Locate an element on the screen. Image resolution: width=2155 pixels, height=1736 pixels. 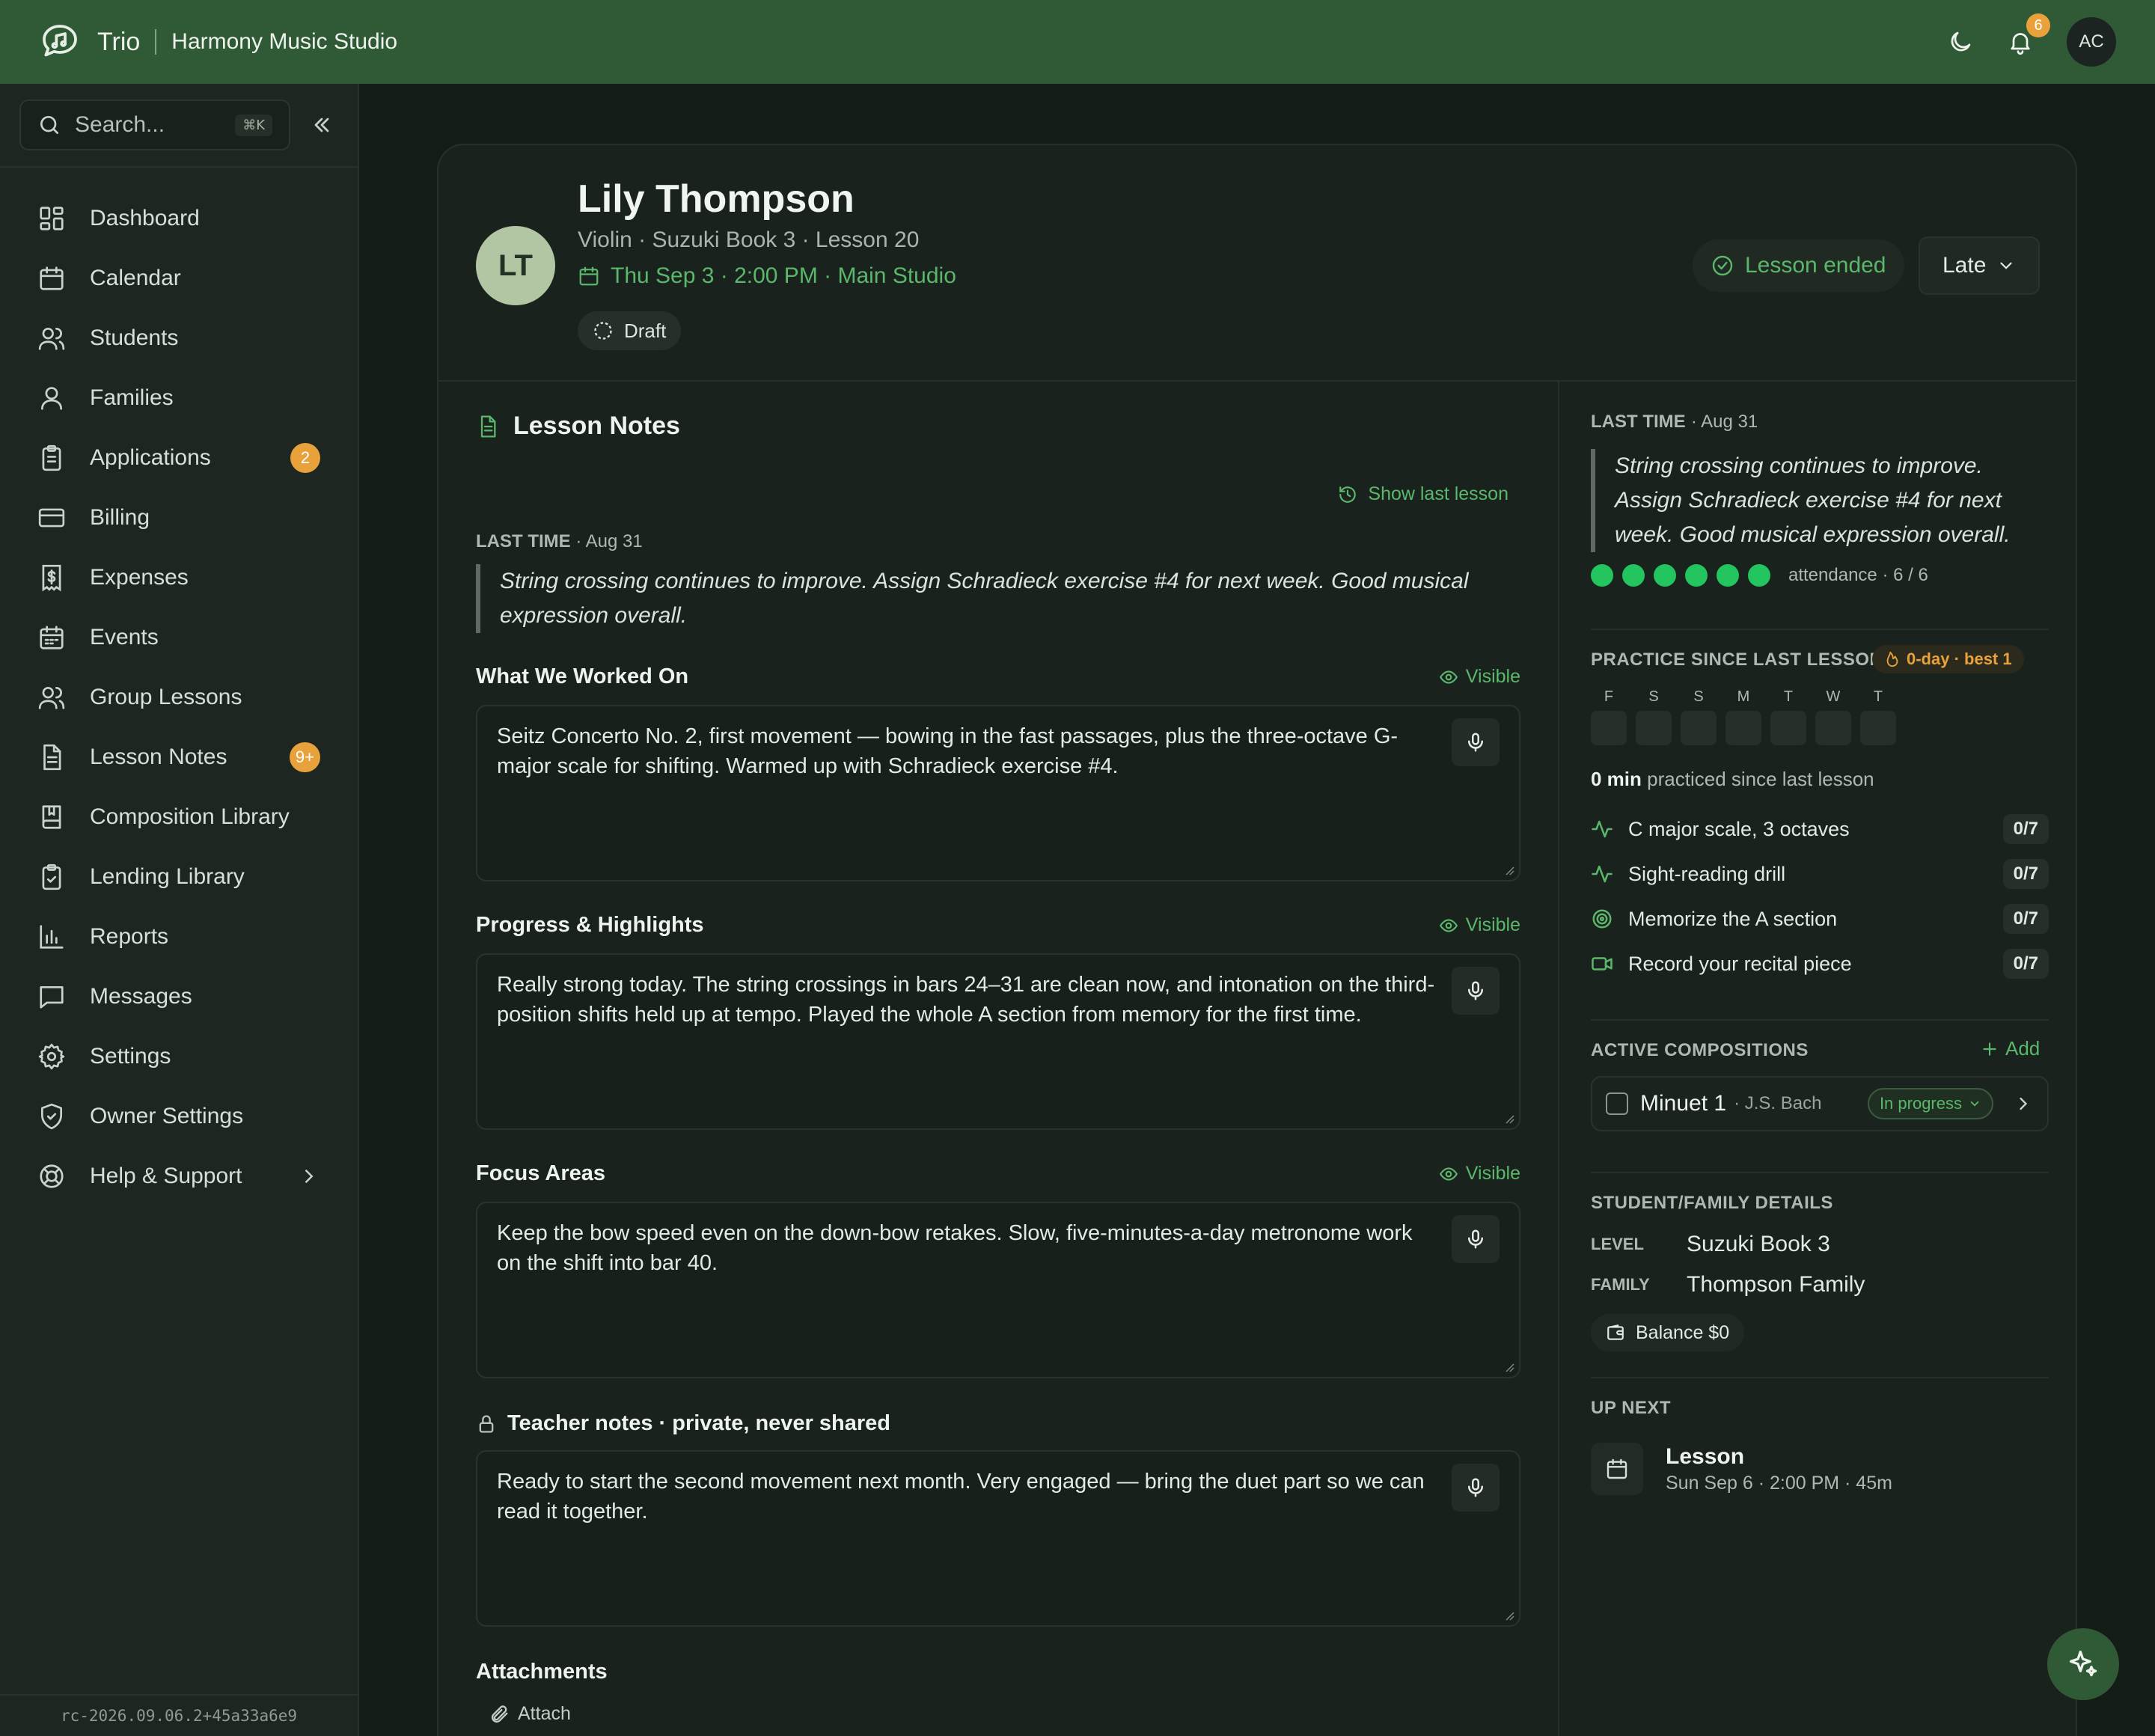
message-icon is located at coordinates (51, 996).